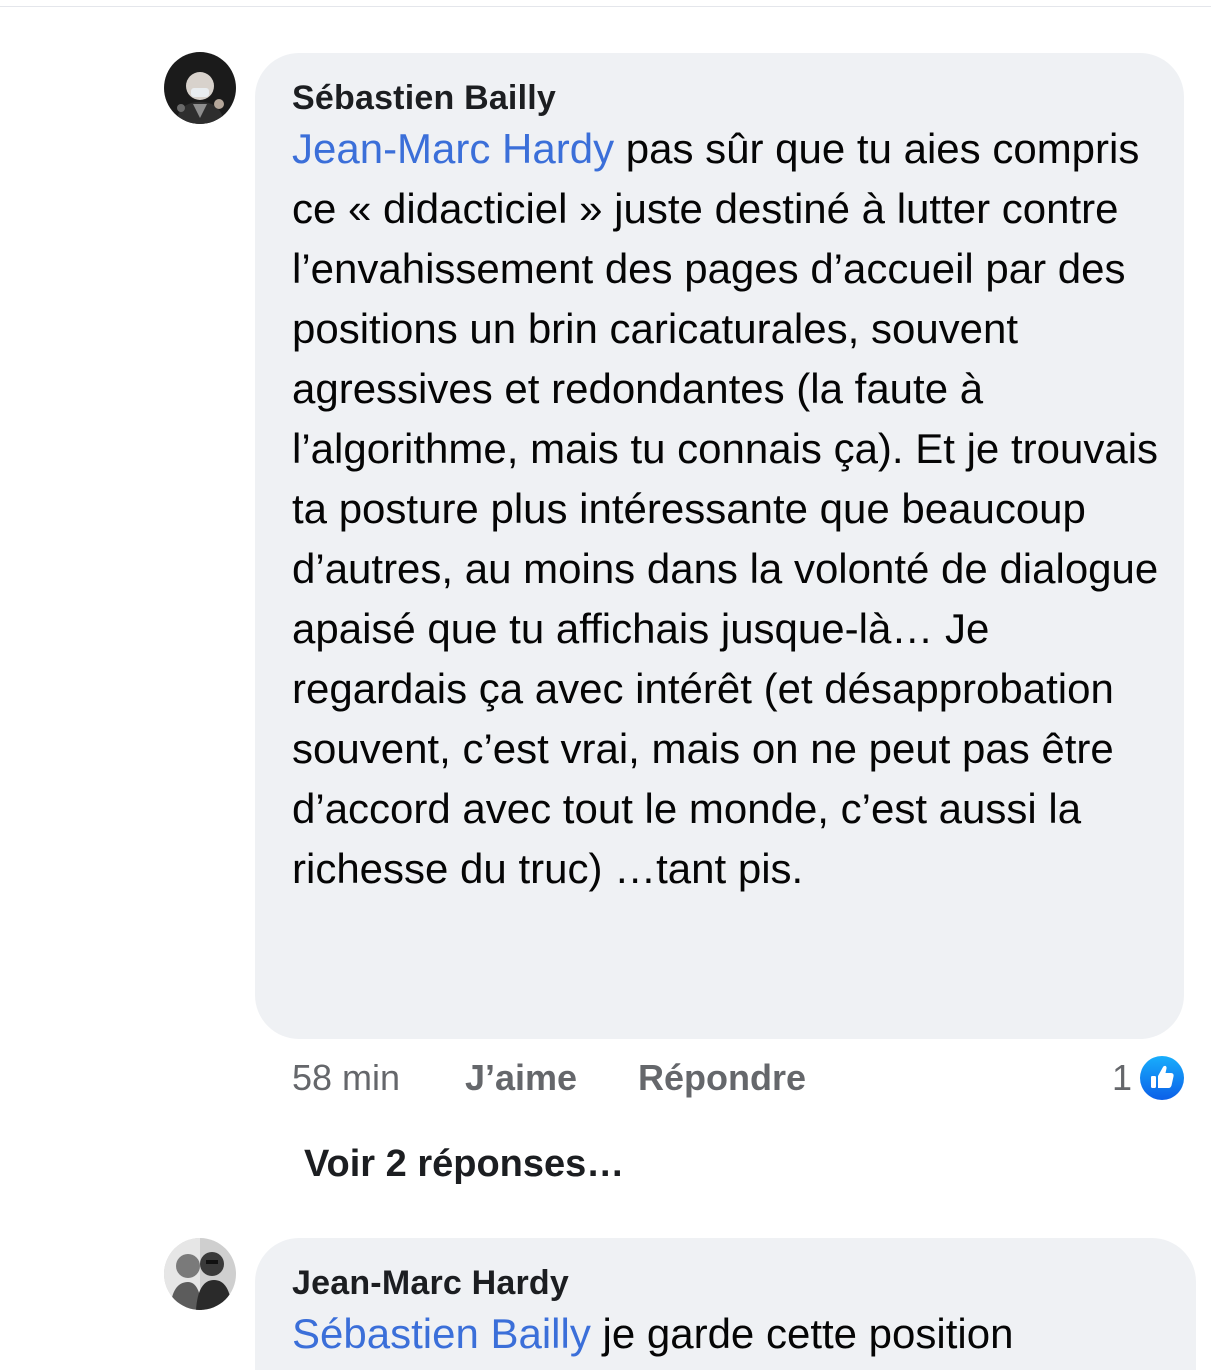  I want to click on comment-author: Sébastien Bailly, so click(726, 98).